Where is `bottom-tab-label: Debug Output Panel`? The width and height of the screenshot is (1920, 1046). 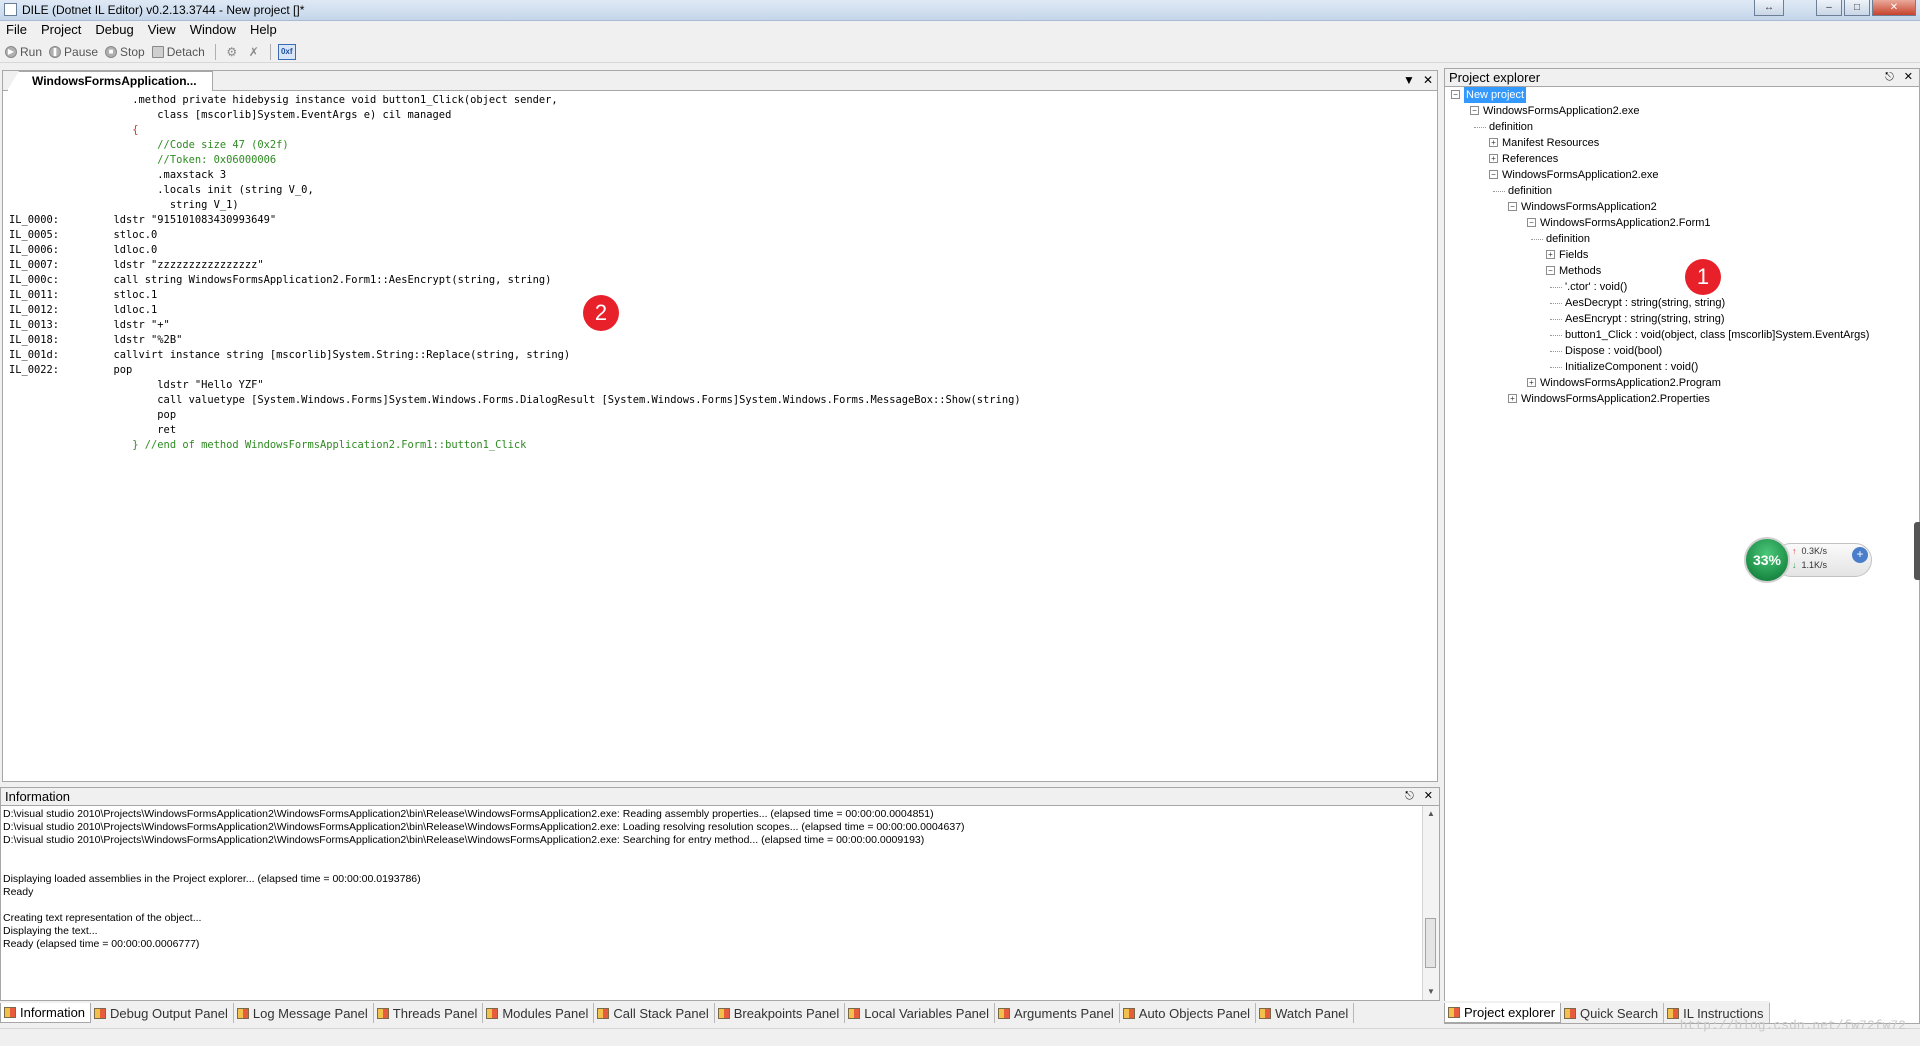 bottom-tab-label: Debug Output Panel is located at coordinates (169, 1013).